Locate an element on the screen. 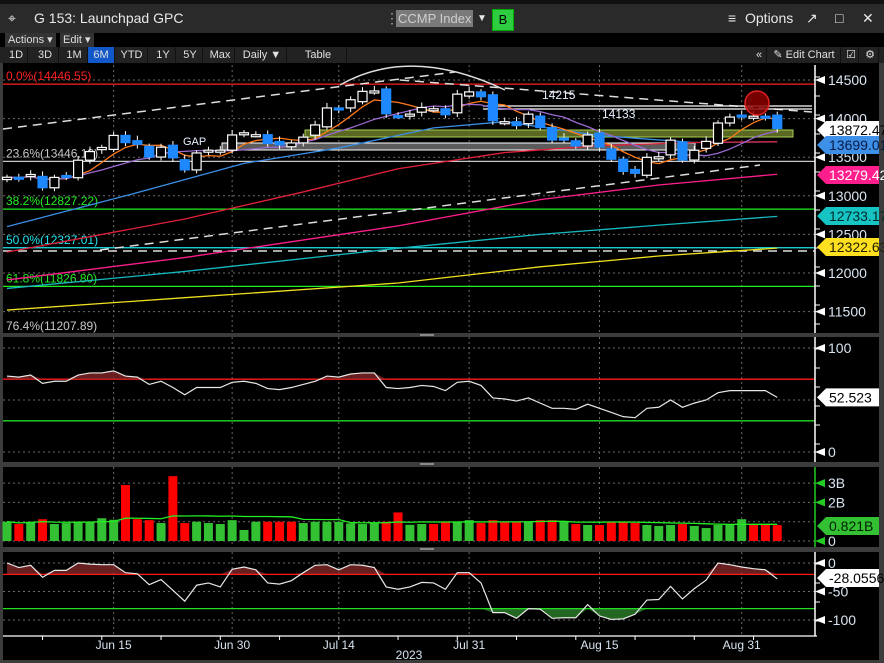  maximize-icon: □ is located at coordinates (839, 18).